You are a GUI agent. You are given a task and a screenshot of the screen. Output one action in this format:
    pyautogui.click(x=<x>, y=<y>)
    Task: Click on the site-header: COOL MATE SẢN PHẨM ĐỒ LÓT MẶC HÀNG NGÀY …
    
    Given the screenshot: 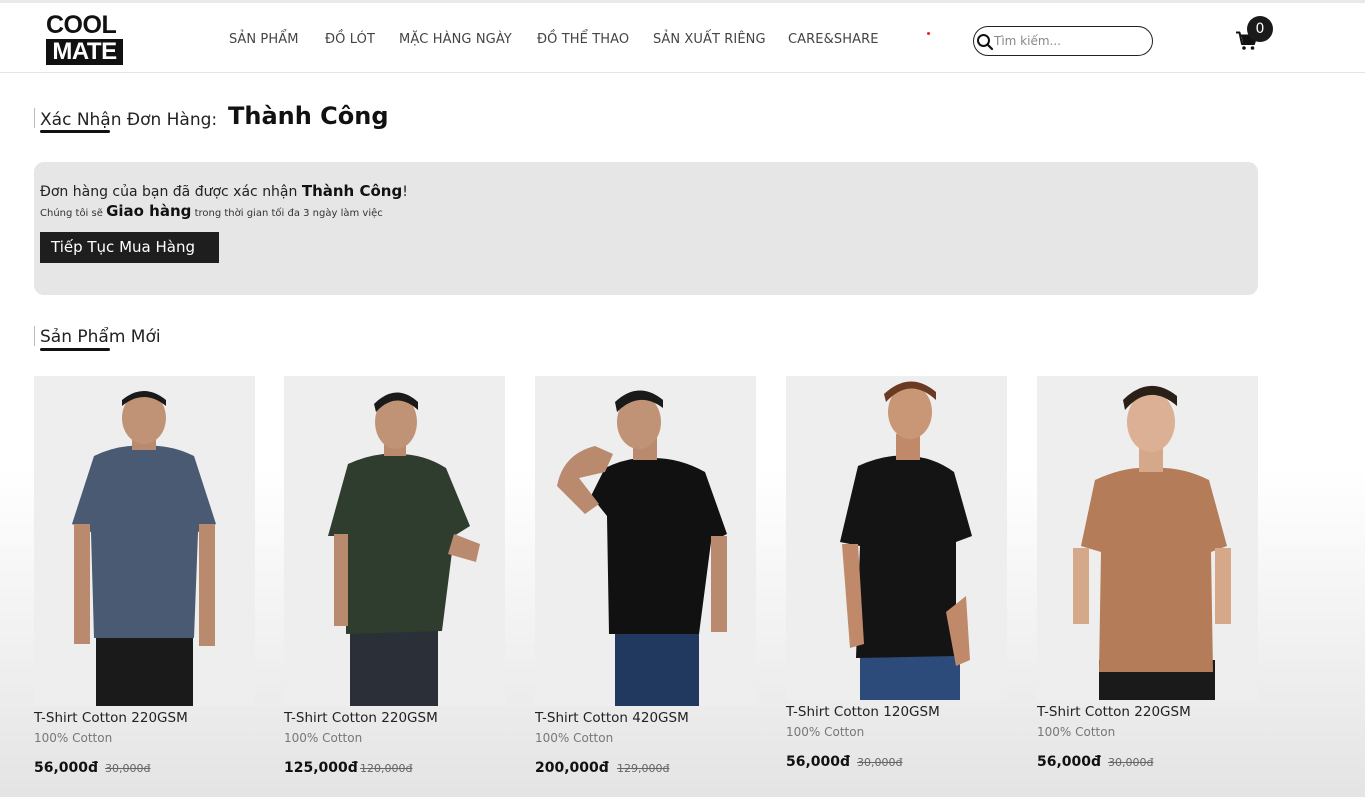 What is the action you would take?
    pyautogui.click(x=682, y=36)
    